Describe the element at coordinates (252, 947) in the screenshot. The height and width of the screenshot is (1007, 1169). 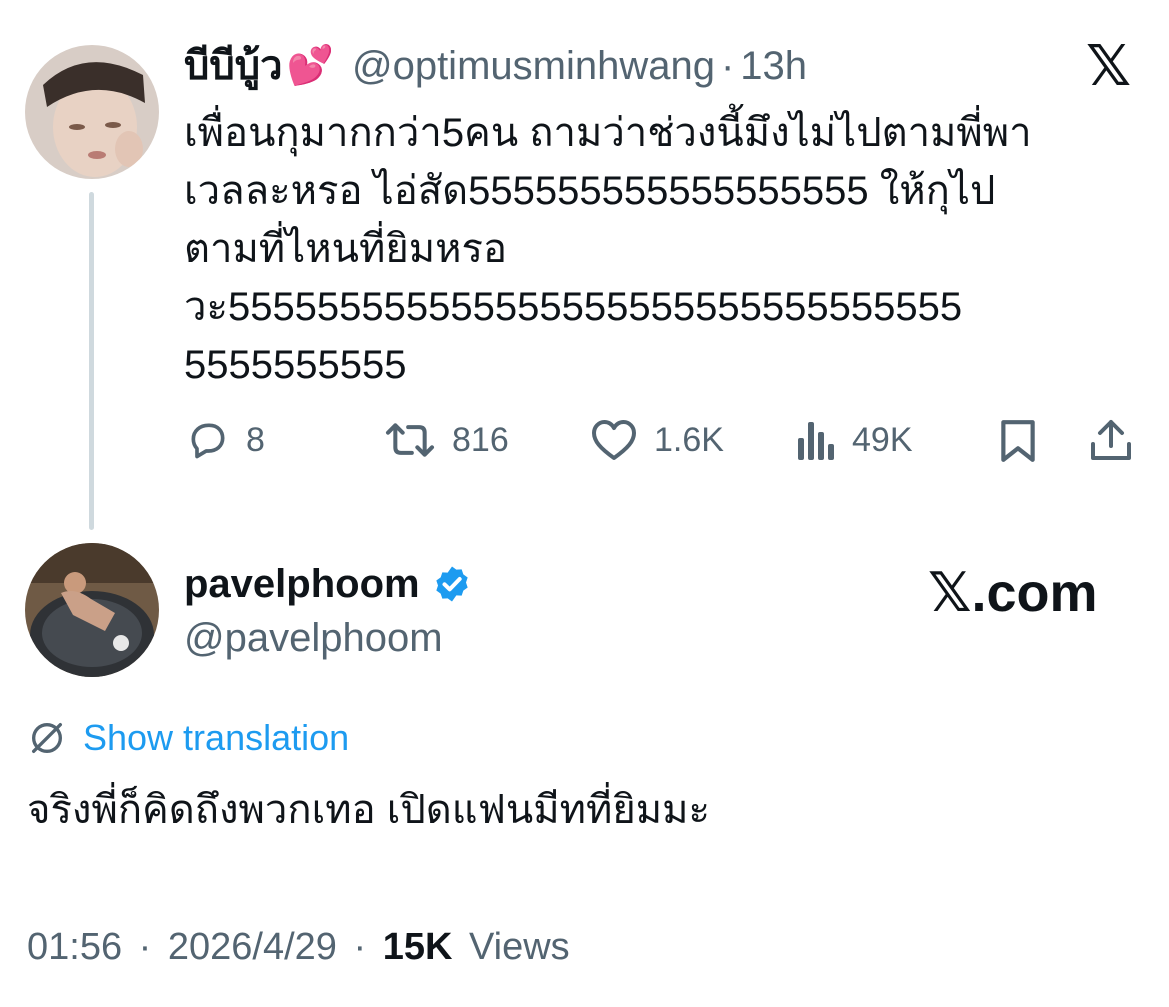
I see `tweet-date: 2026/4/29` at that location.